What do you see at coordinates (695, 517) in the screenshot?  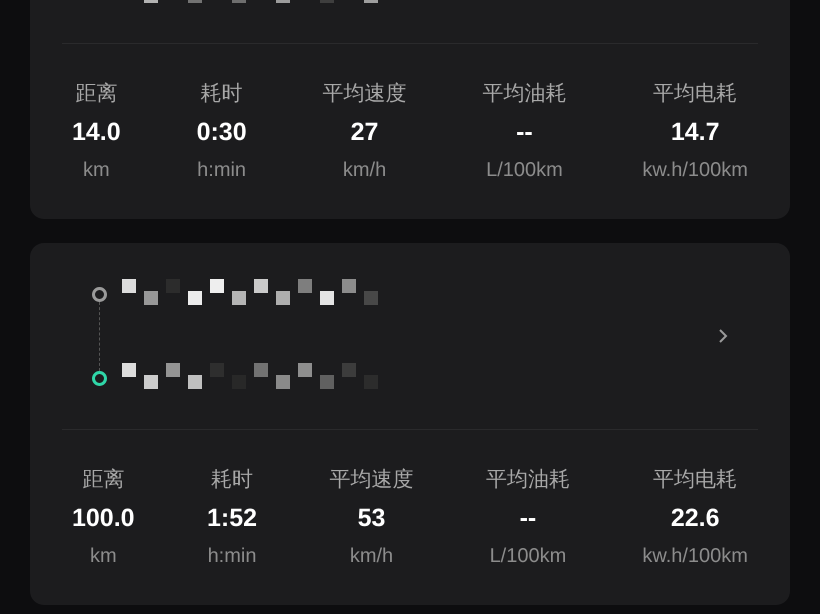 I see `stat-value: 22.6` at bounding box center [695, 517].